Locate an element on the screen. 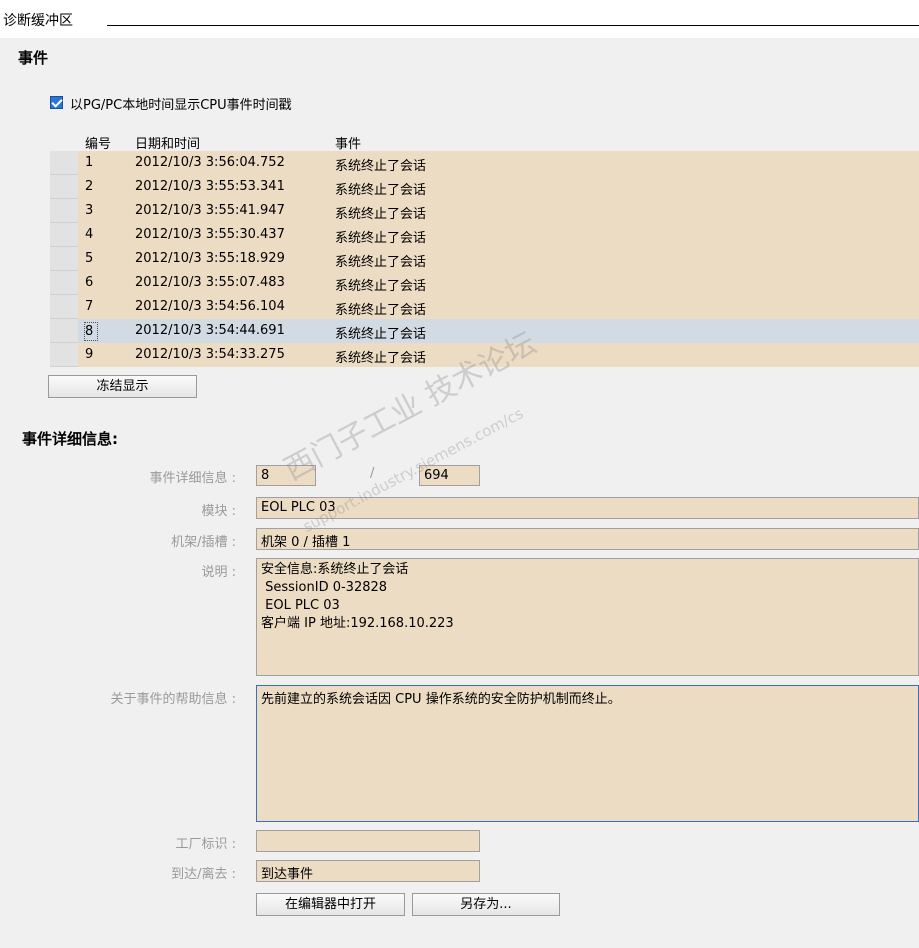 This screenshot has width=919, height=948. column-header-event: 事件 is located at coordinates (348, 142).